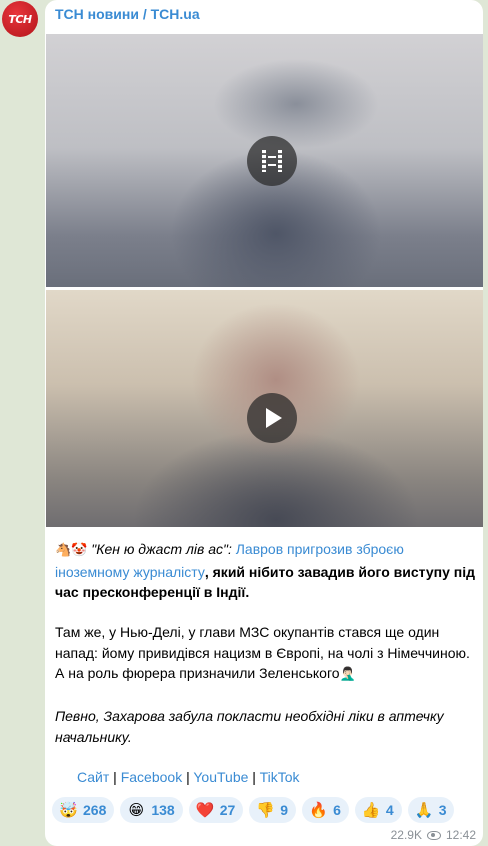 This screenshot has width=488, height=846. What do you see at coordinates (406, 835) in the screenshot?
I see `view-count: 22.9K` at bounding box center [406, 835].